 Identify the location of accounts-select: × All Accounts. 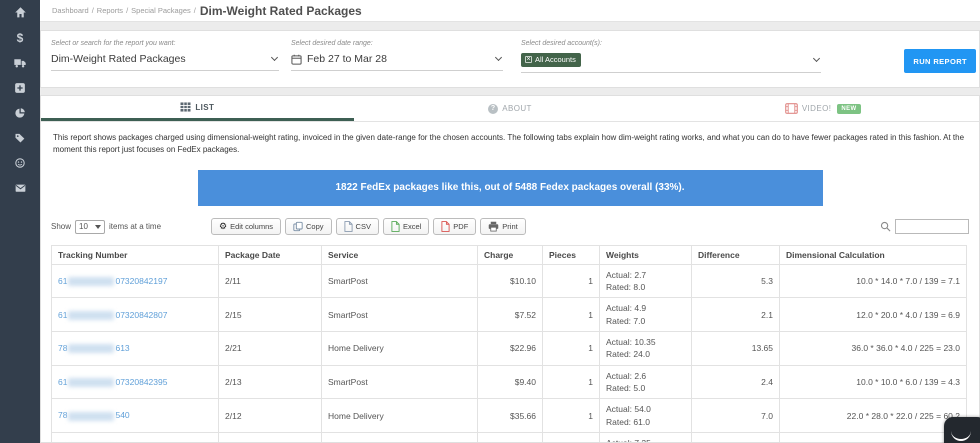
(671, 63).